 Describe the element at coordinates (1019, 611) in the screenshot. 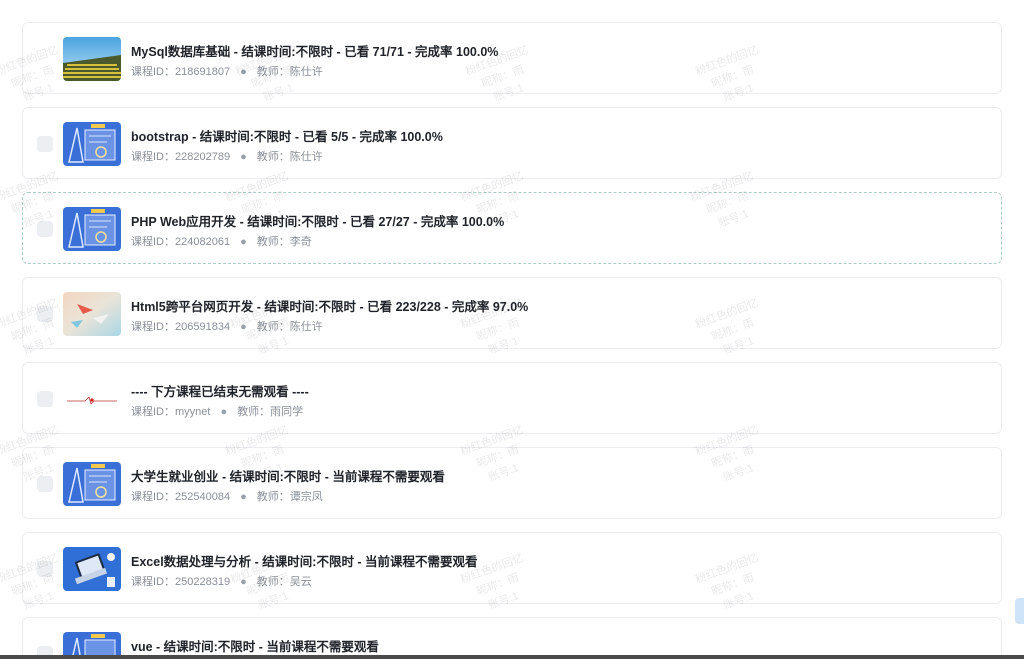

I see `scroll-to-top-tab` at that location.